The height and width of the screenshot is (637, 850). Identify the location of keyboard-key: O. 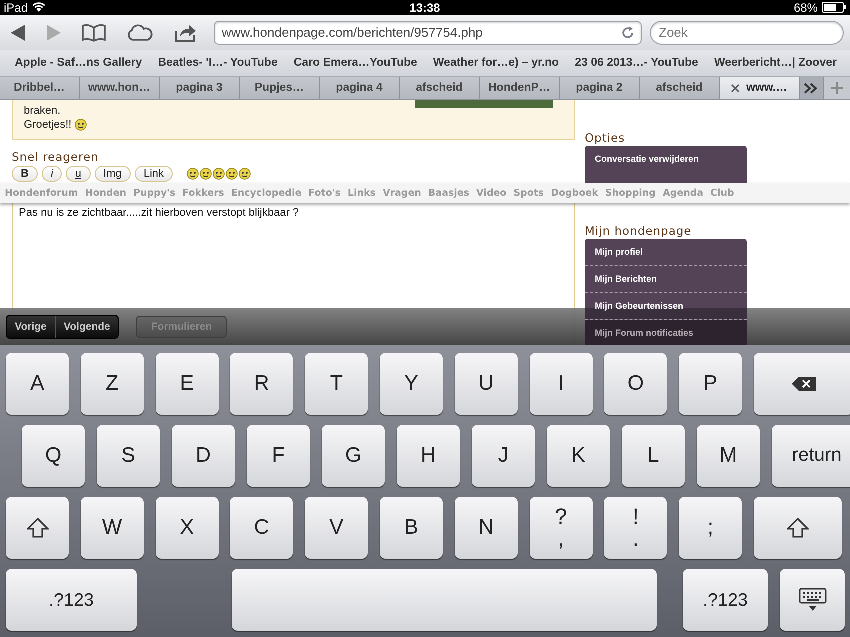
(636, 384).